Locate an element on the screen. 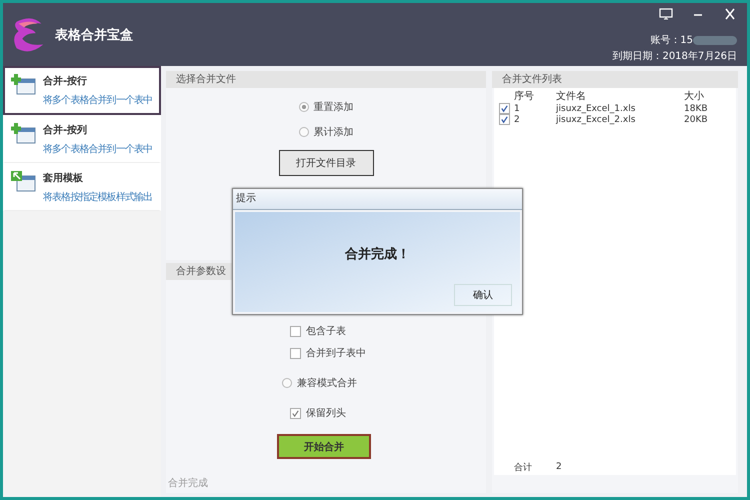  sidebar-item: 合并-按列 将多个表格合并到一个表中 is located at coordinates (82, 139).